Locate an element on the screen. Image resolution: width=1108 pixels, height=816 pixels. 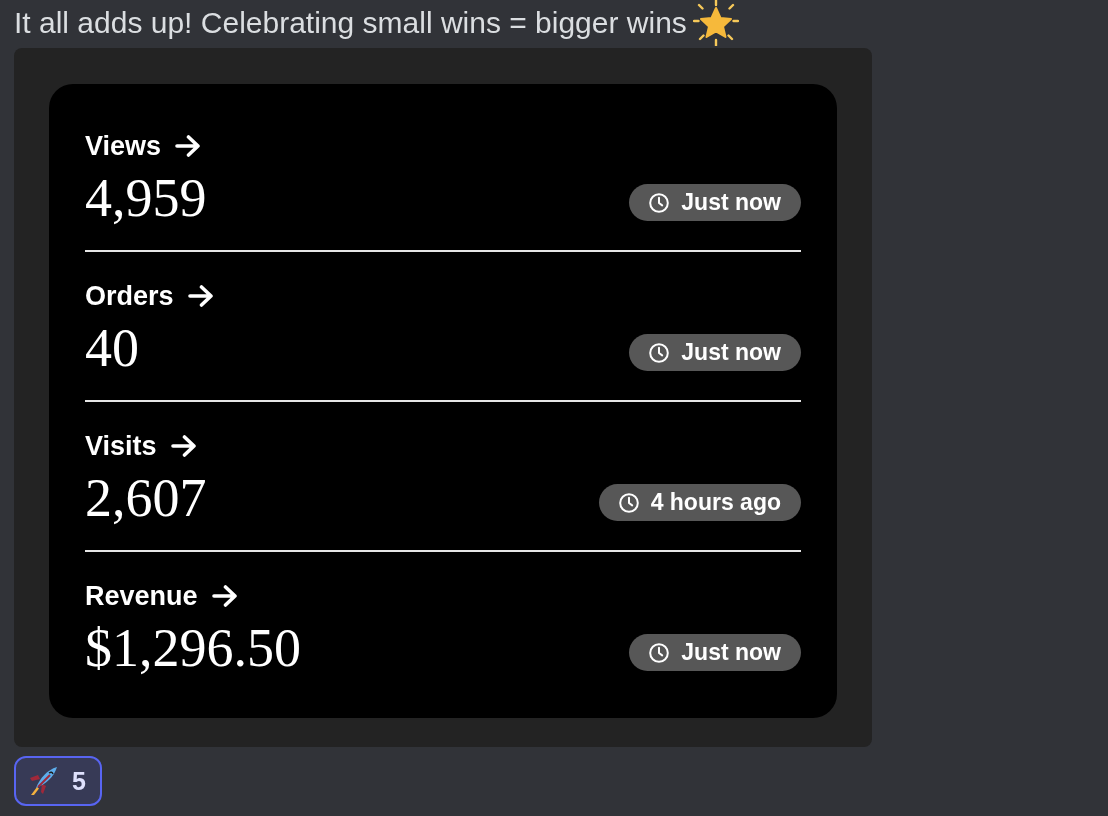
metric-value: 40 is located at coordinates (112, 348).